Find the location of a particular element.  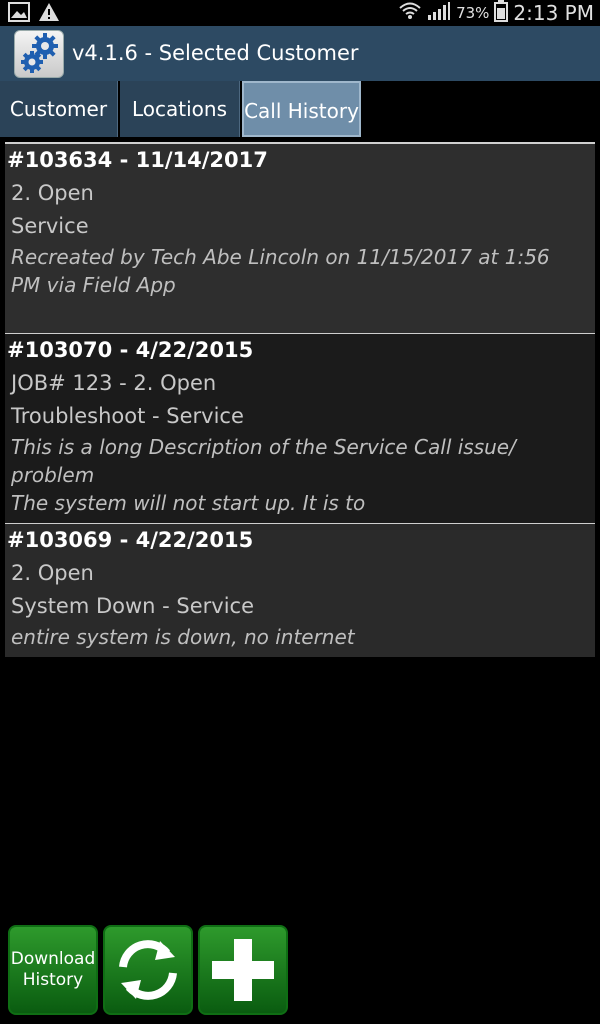

call-status: JOB# 123 - 2. Open is located at coordinates (114, 383).